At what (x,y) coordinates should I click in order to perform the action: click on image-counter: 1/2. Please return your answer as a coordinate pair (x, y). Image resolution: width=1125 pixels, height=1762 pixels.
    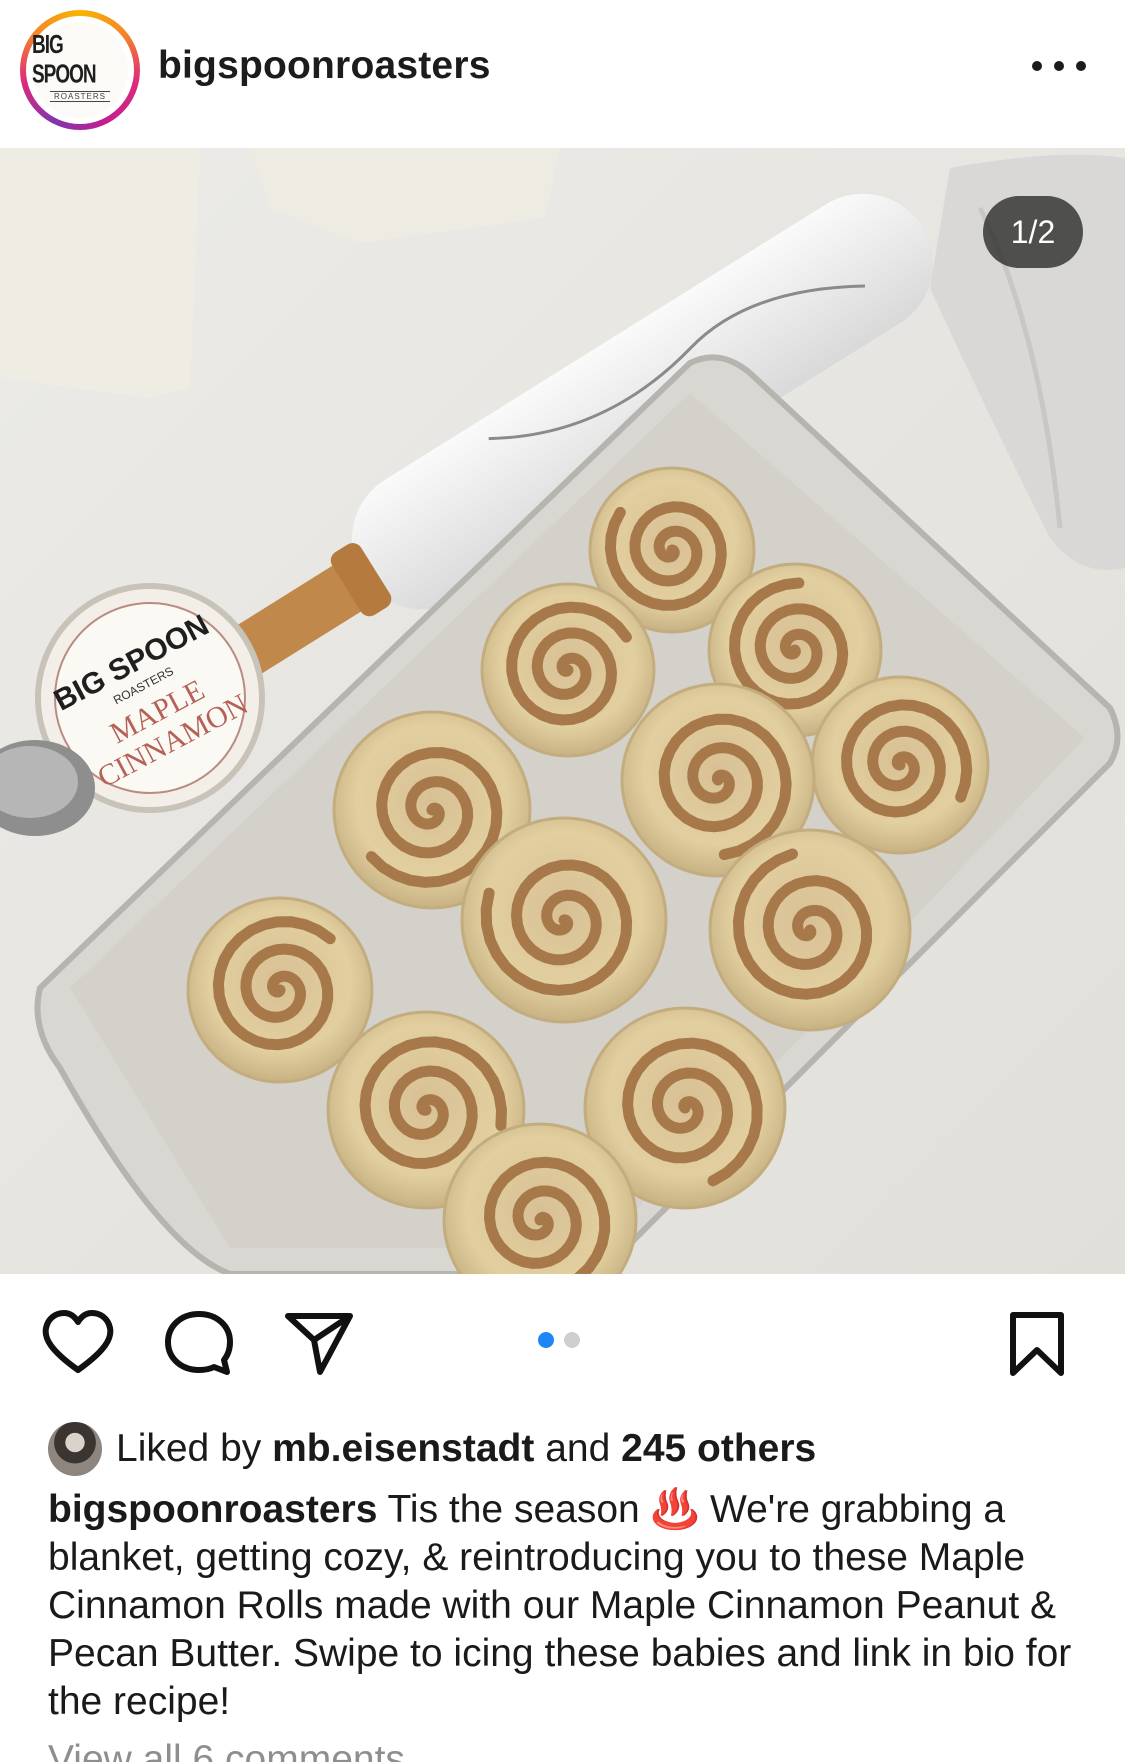
    Looking at the image, I should click on (1033, 232).